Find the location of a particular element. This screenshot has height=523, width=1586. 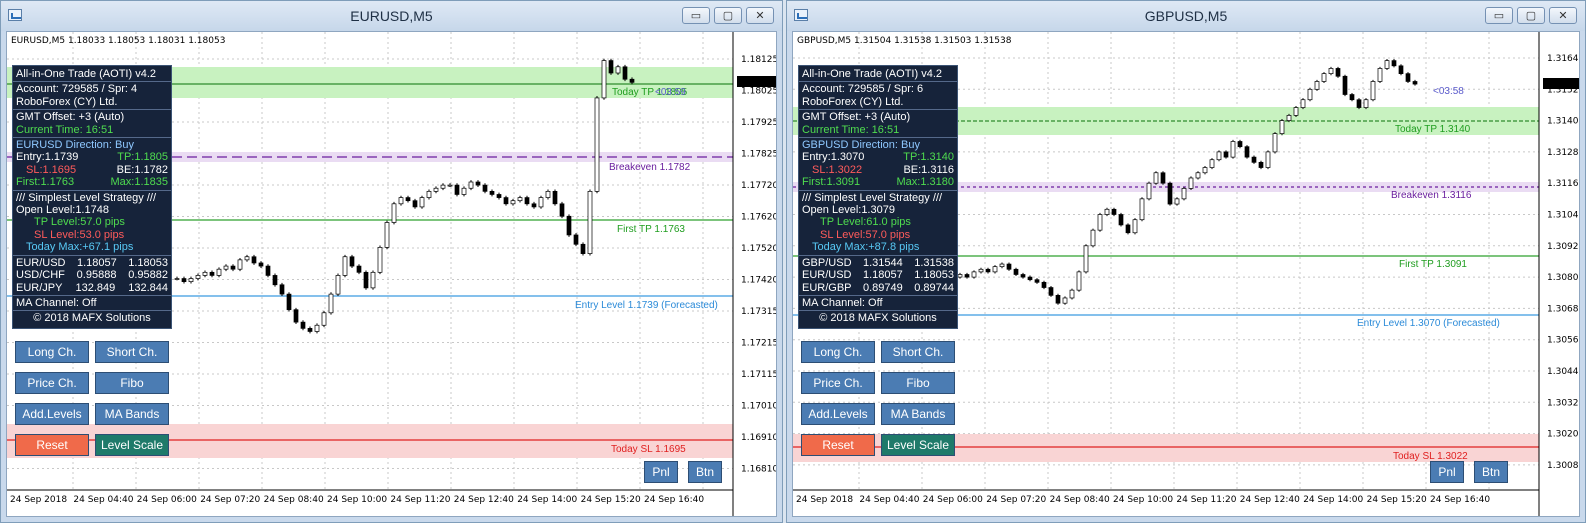

countdown-label: <03:58 is located at coordinates (1448, 91).